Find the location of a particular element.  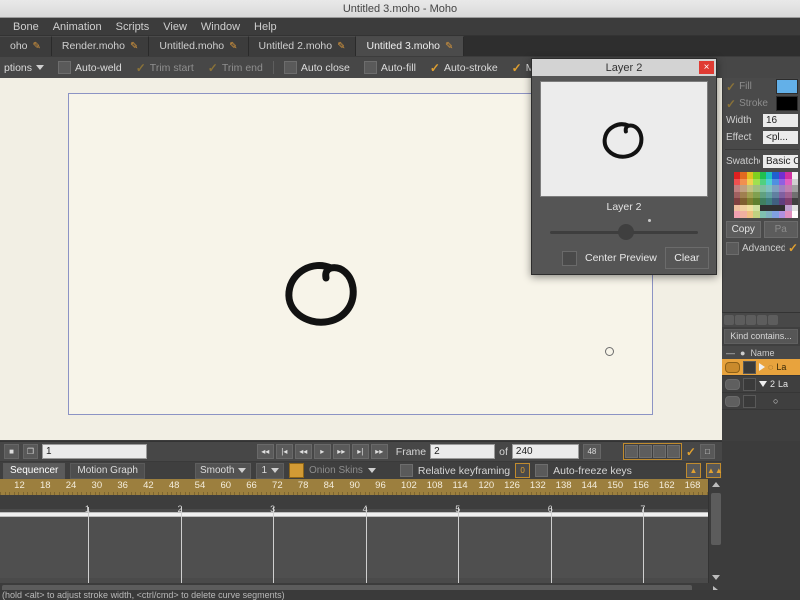

table-row: ◌ La is located at coordinates (761, 367).